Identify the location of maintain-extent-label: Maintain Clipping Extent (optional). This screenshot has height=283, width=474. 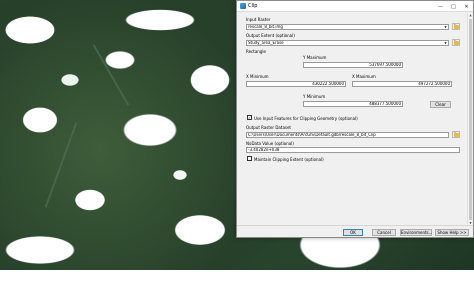
(289, 159).